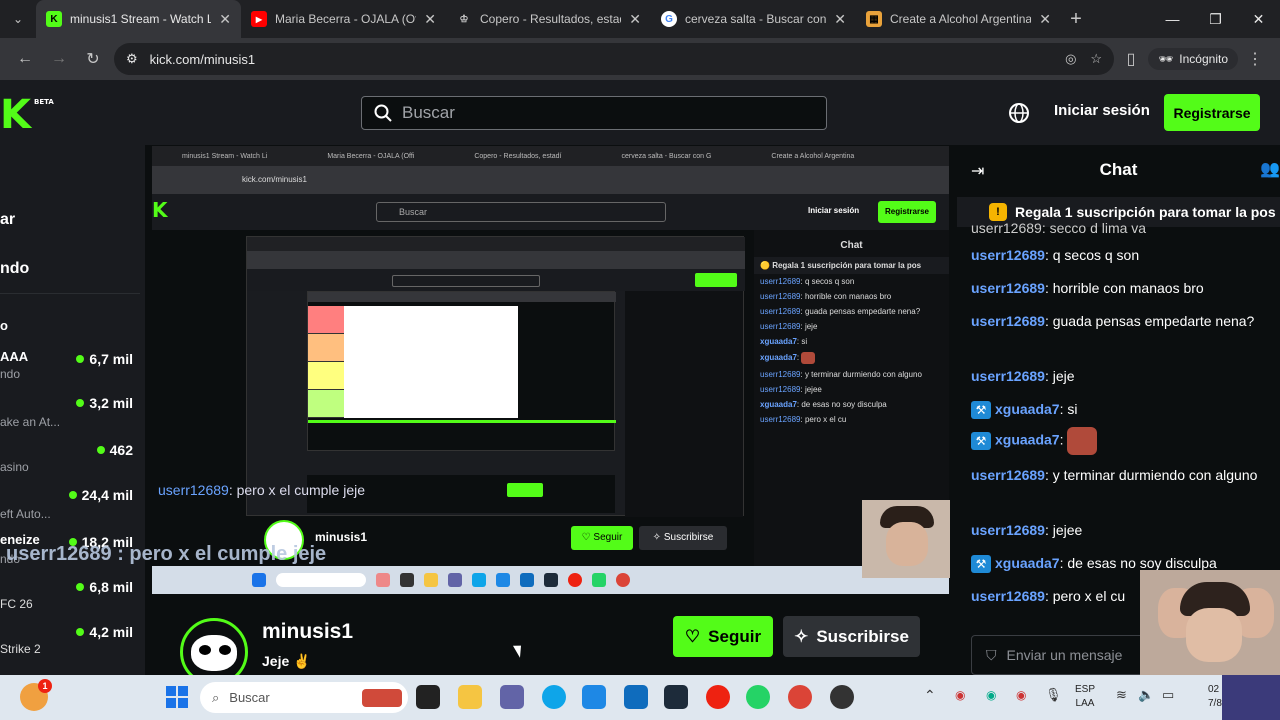  What do you see at coordinates (594, 113) in the screenshot?
I see `search-input: Buscar` at bounding box center [594, 113].